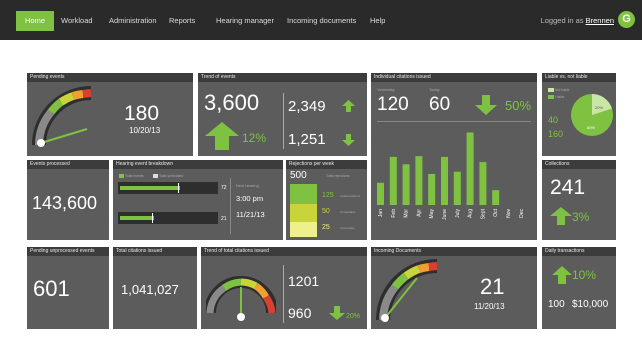  I want to click on nav-reports: Reports, so click(182, 20).